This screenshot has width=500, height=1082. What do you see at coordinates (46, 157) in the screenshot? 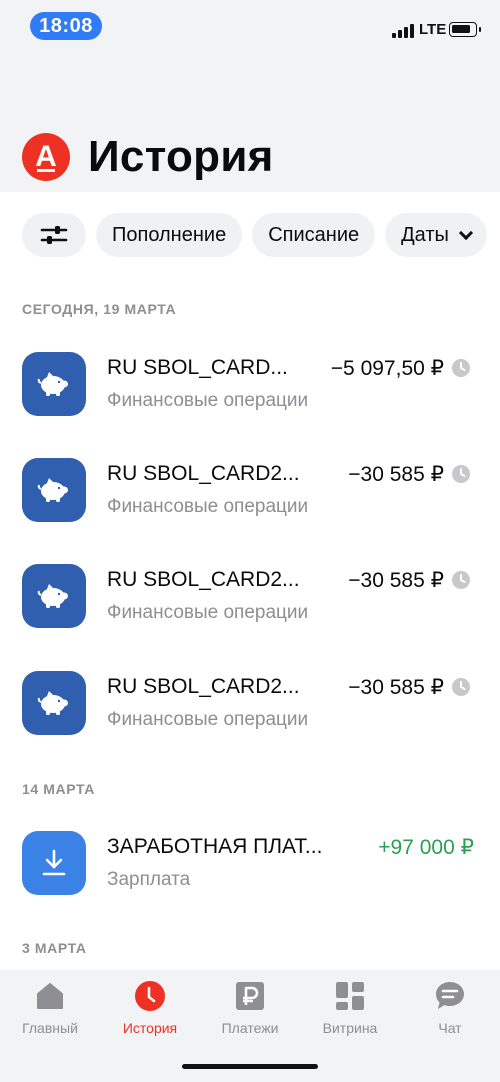
I see `alfa-logo-icon: А` at bounding box center [46, 157].